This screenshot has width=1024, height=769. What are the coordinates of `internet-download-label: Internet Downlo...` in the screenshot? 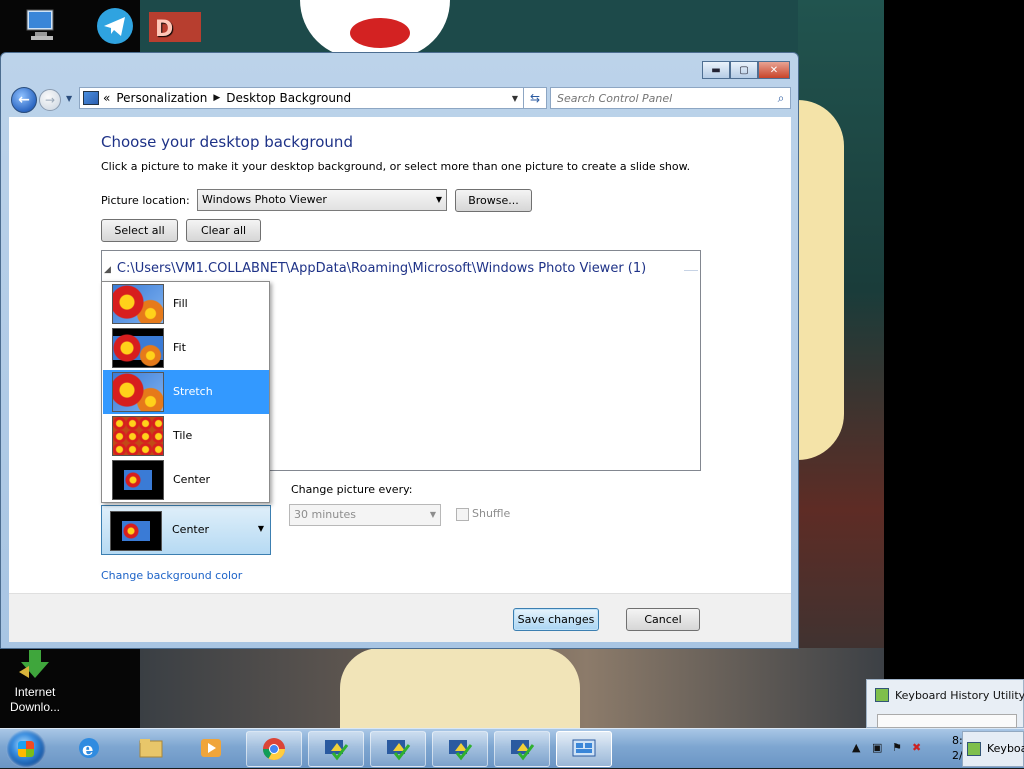 It's located at (35, 699).